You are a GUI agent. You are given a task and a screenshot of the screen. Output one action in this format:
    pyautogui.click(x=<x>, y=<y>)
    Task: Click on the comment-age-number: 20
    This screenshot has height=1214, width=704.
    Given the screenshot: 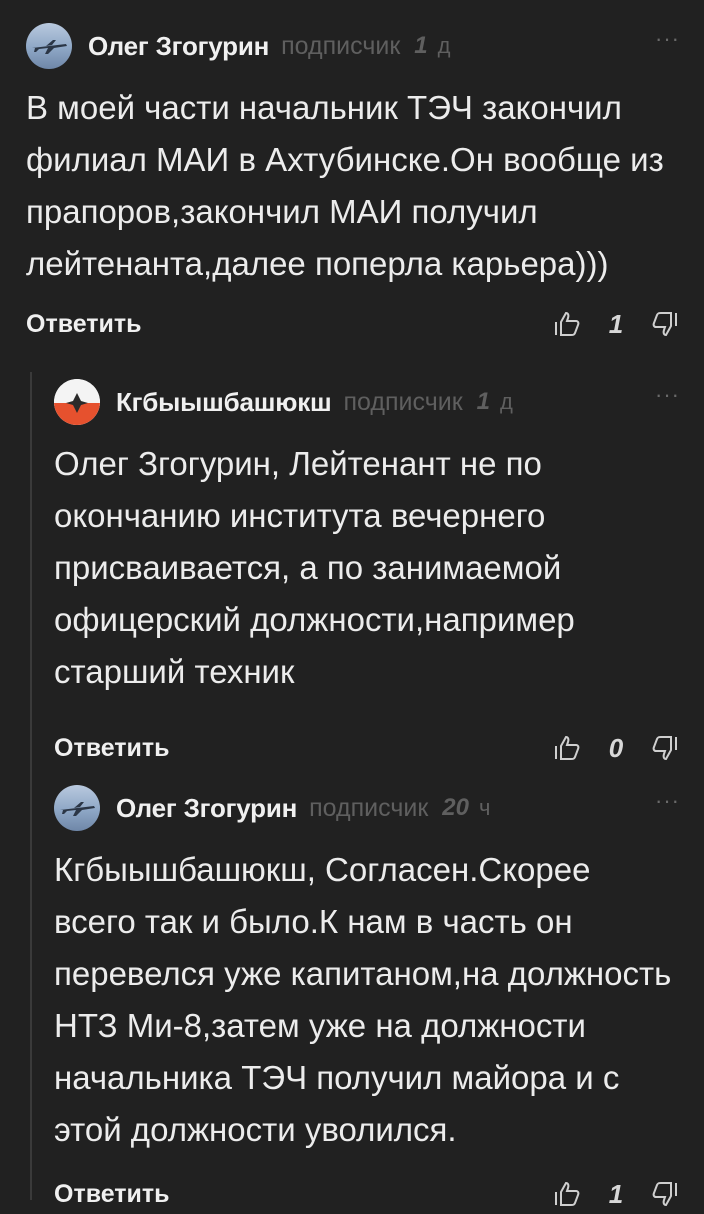 What is the action you would take?
    pyautogui.click(x=455, y=807)
    